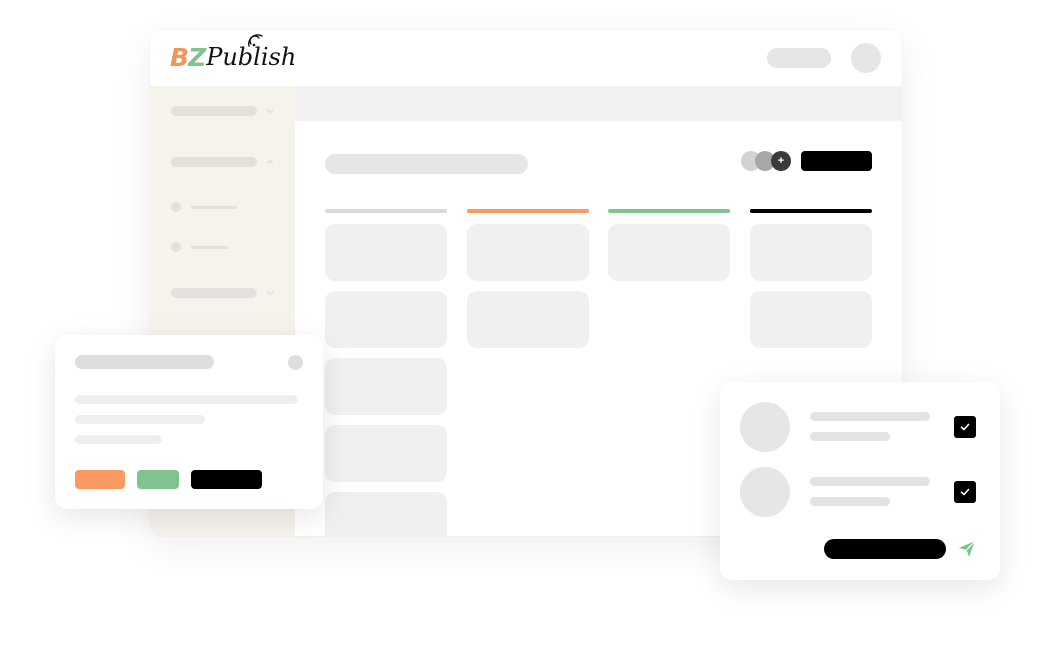  Describe the element at coordinates (426, 164) in the screenshot. I see `page-title-placeholder` at that location.